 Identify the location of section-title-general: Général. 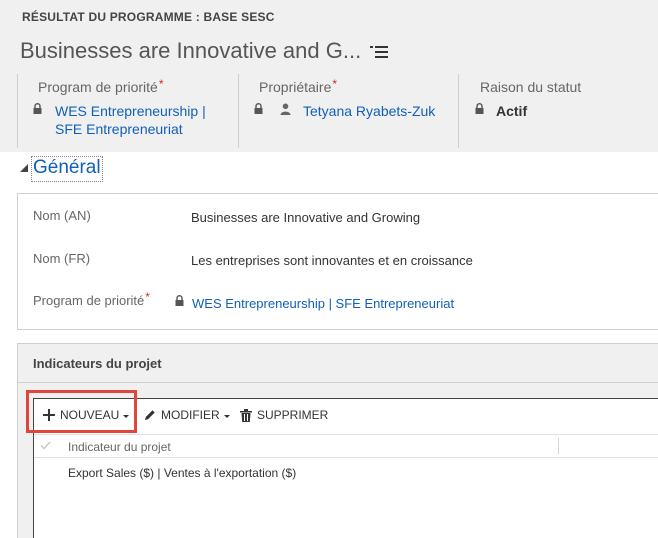
(67, 168).